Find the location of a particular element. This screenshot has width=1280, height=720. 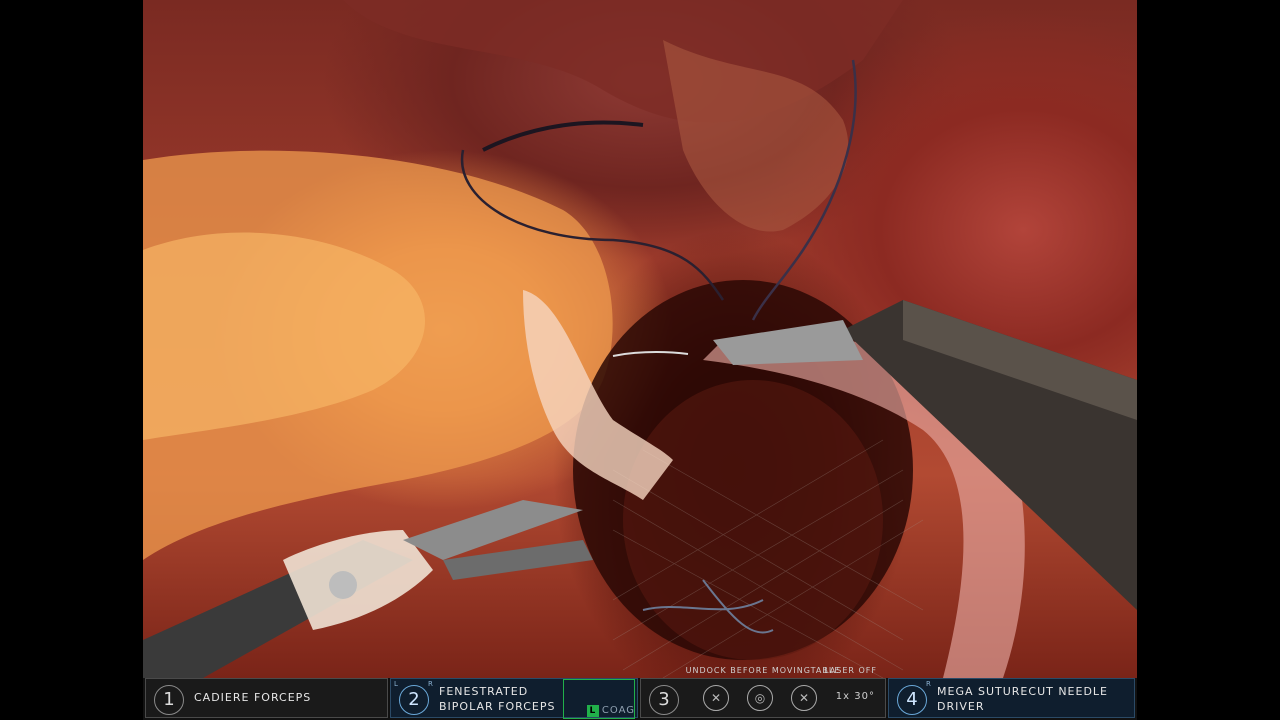

arm-2-tool-label: FENESTRATED BIPOLAR FORCEPS is located at coordinates (497, 699).